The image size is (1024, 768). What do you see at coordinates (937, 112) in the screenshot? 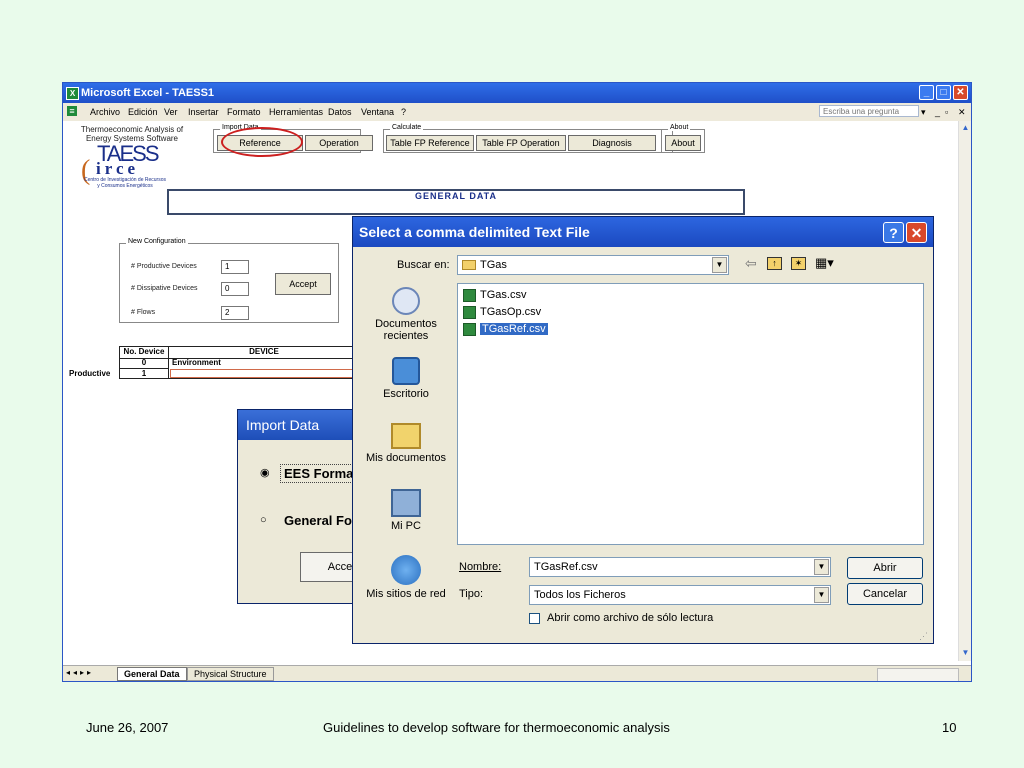
I see `doc-minimize-icon: _` at bounding box center [937, 112].